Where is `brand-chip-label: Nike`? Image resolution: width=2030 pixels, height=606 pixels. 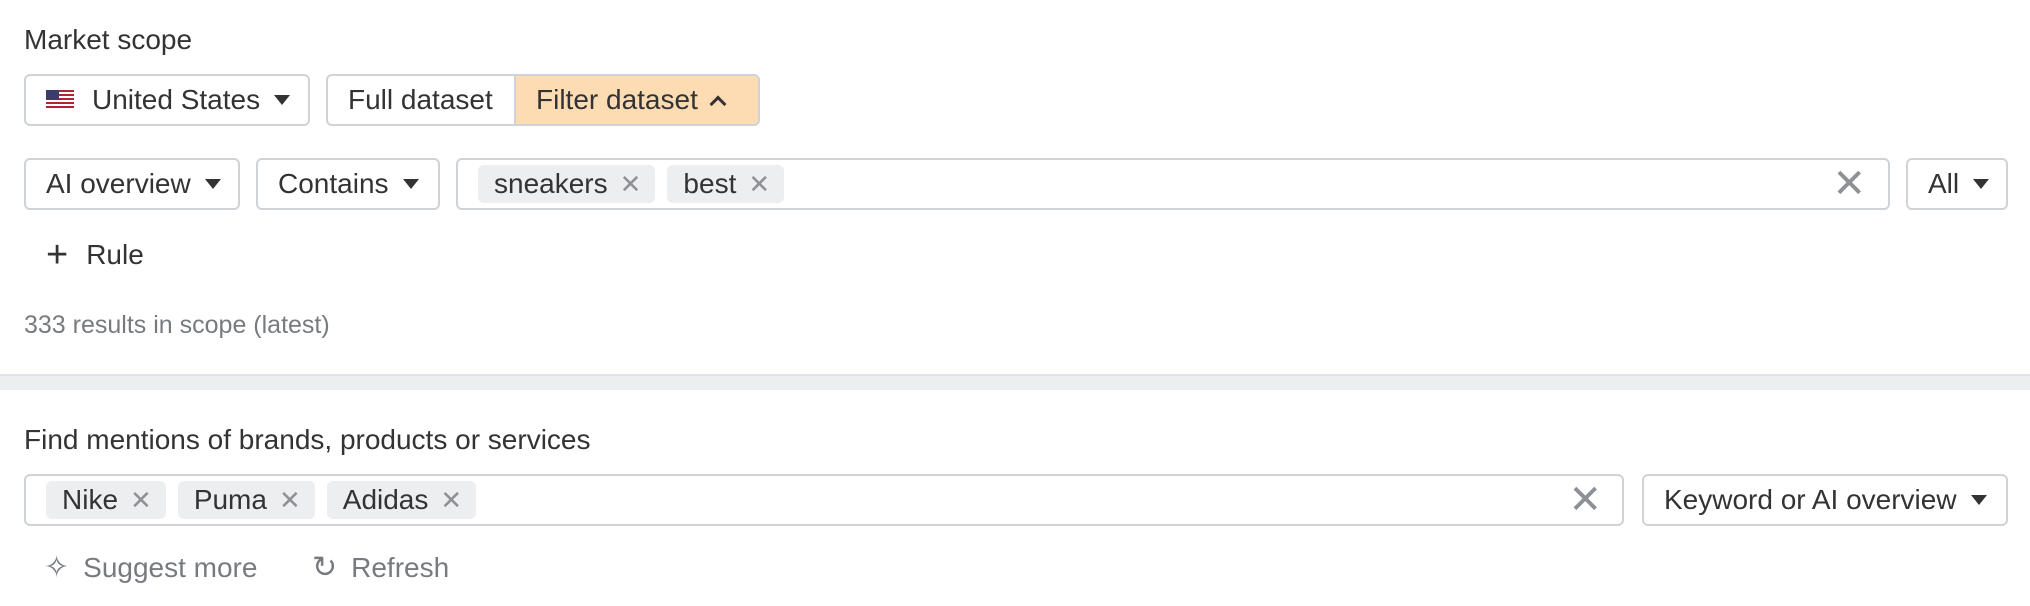
brand-chip-label: Nike is located at coordinates (90, 499).